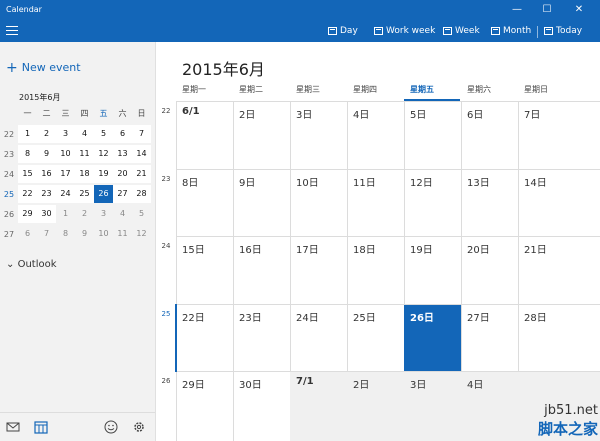  I want to click on day-cell: 25日, so click(375, 338).